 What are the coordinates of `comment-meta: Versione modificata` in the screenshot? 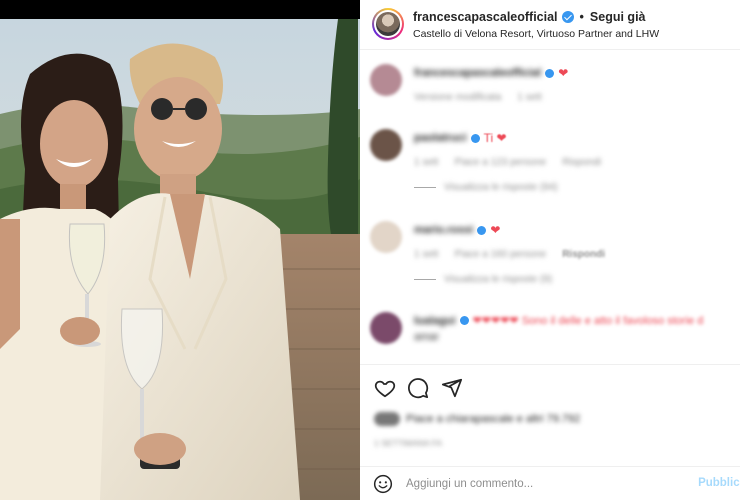 It's located at (458, 97).